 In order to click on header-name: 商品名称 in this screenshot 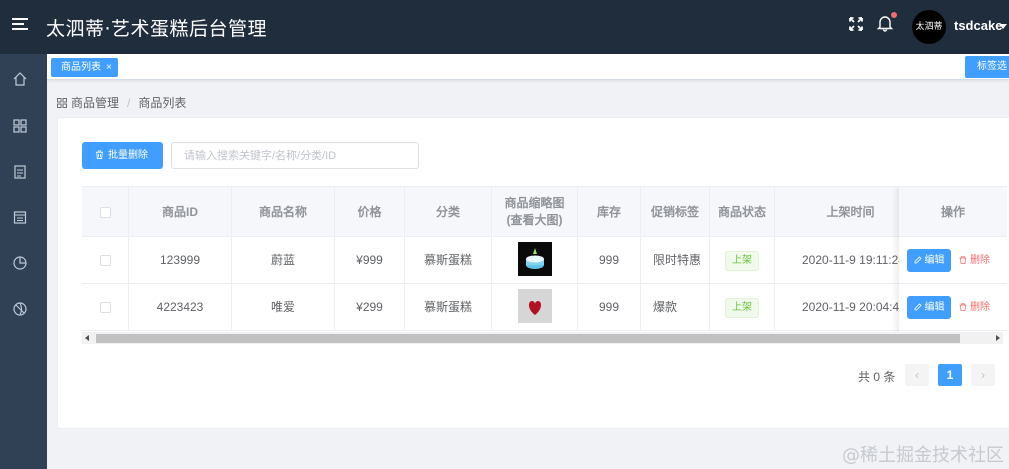, I will do `click(283, 212)`.